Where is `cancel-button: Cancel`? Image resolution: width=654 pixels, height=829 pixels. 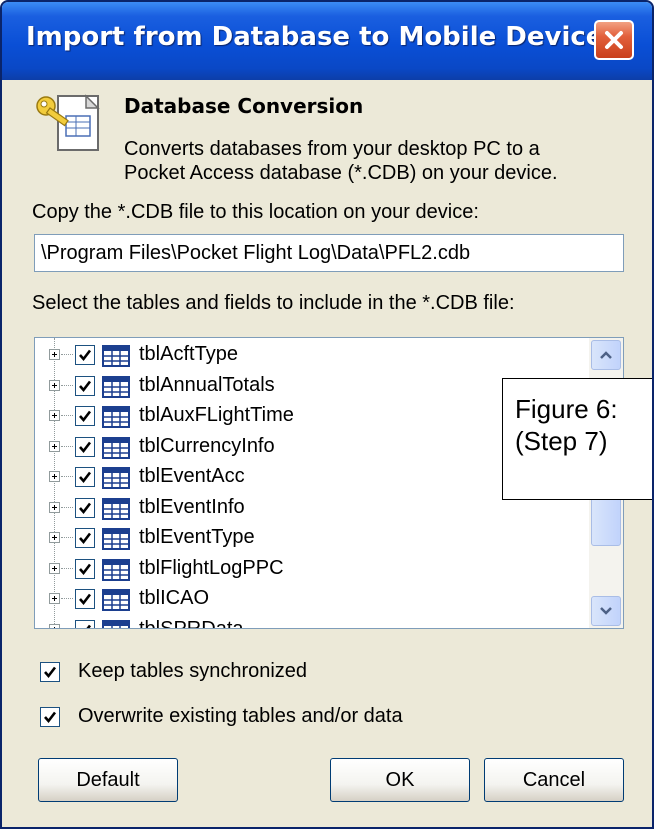
cancel-button: Cancel is located at coordinates (554, 780).